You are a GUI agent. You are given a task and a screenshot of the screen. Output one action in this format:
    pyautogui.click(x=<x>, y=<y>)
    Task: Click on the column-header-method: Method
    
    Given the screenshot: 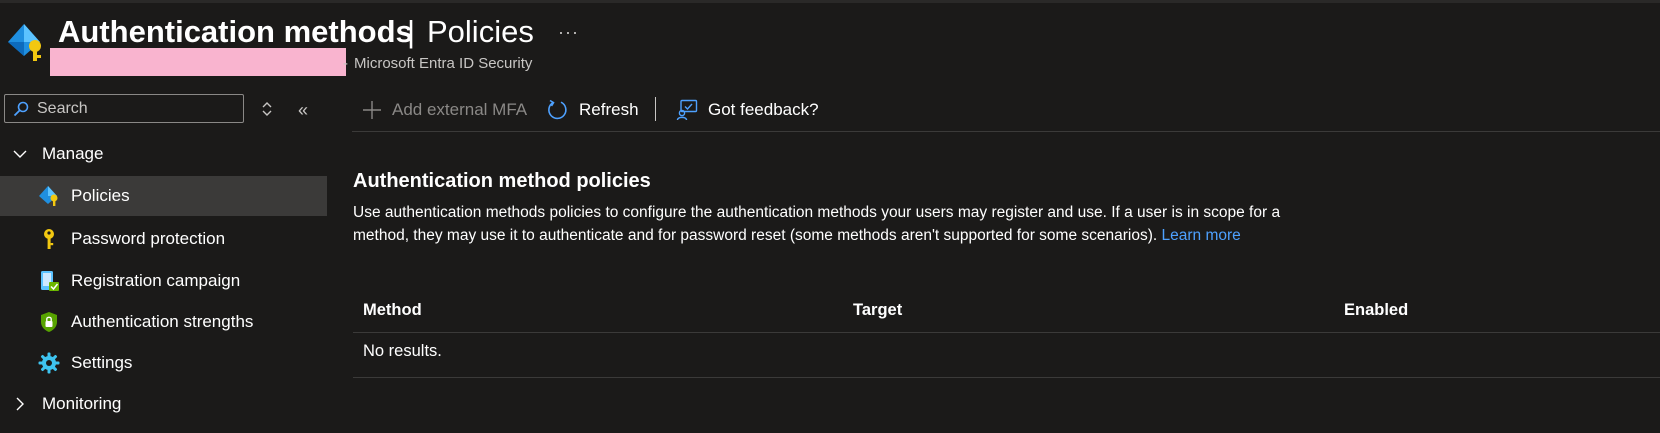 What is the action you would take?
    pyautogui.click(x=392, y=310)
    